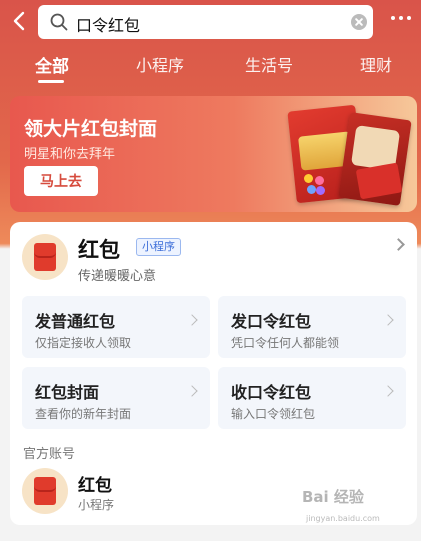 Image resolution: width=421 pixels, height=541 pixels. What do you see at coordinates (117, 276) in the screenshot?
I see `app-description: 传递暖暖心意` at bounding box center [117, 276].